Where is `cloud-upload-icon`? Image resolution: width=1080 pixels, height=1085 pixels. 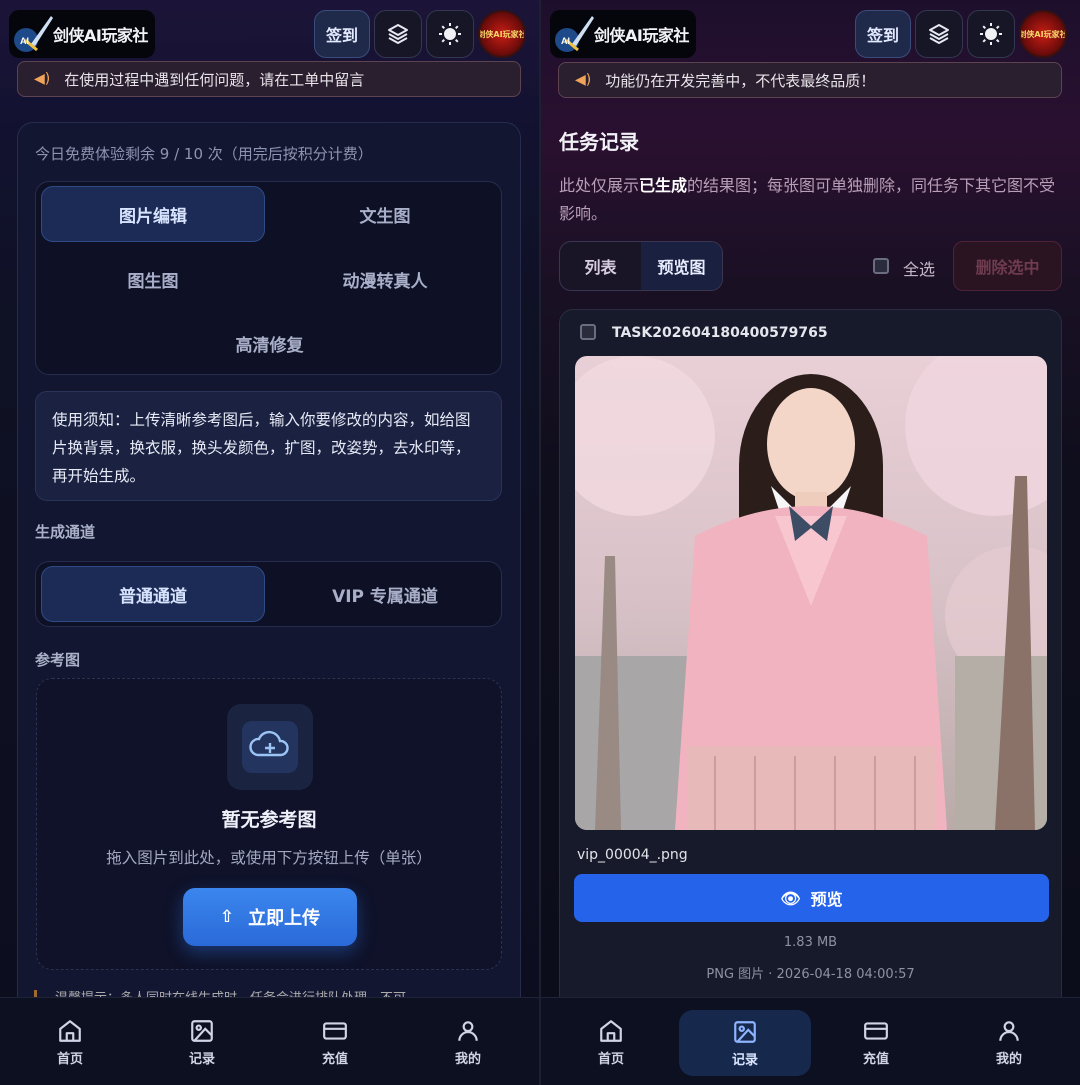 cloud-upload-icon is located at coordinates (270, 747).